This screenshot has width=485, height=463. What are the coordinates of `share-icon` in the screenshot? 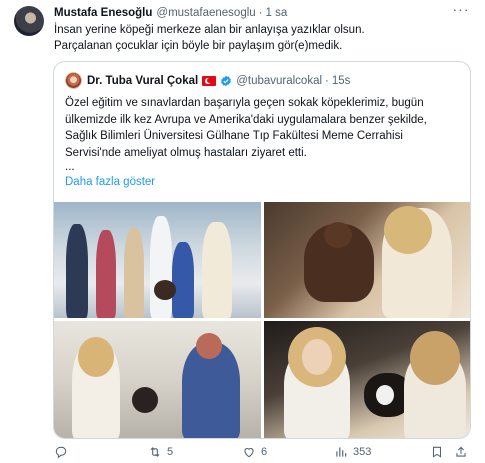 It's located at (461, 451).